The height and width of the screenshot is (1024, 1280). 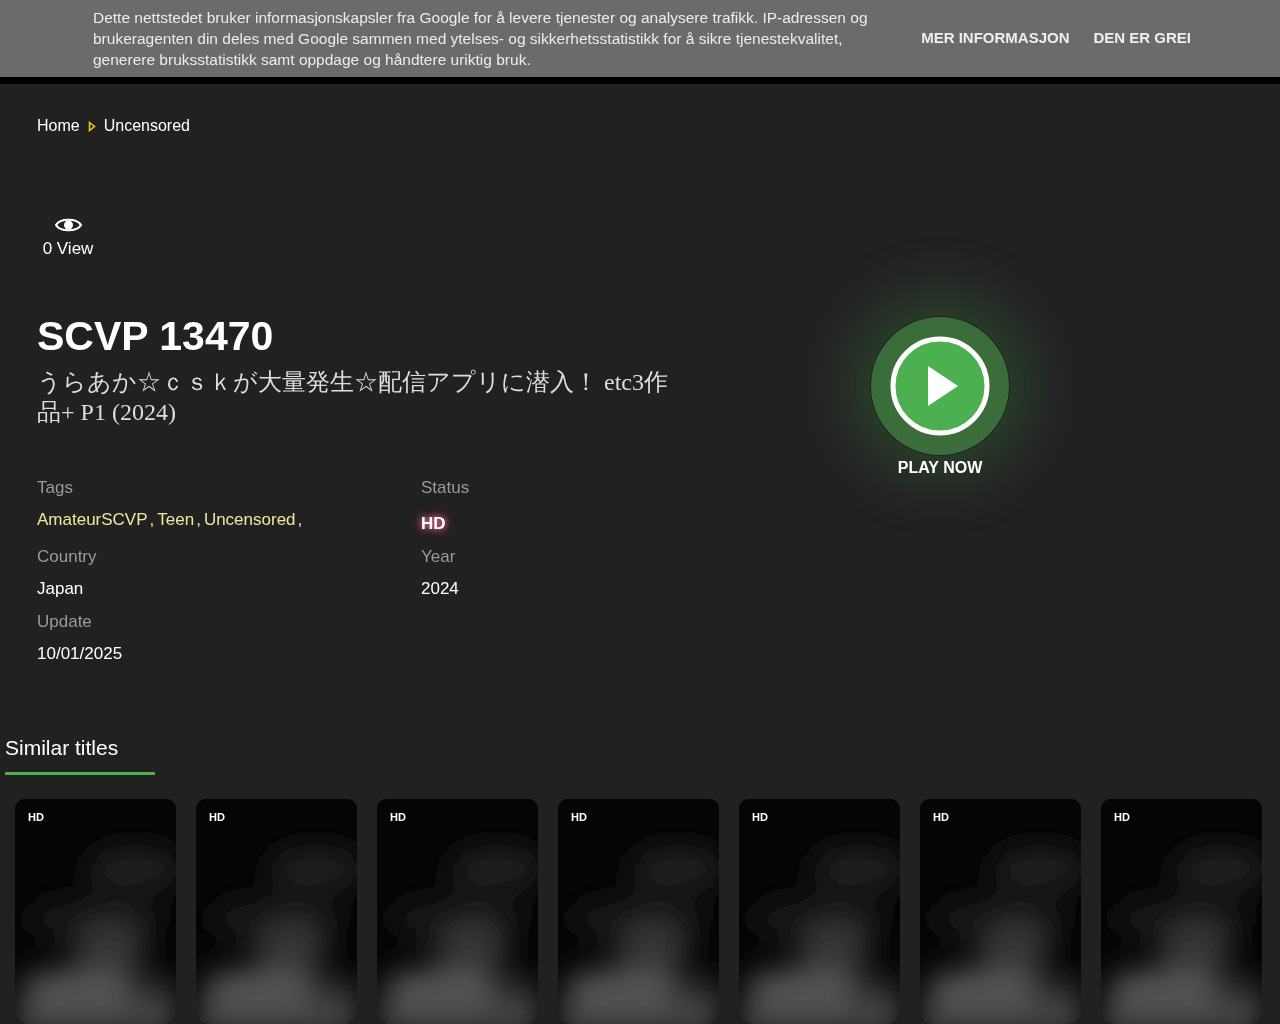 What do you see at coordinates (67, 557) in the screenshot?
I see `detail-label: Country` at bounding box center [67, 557].